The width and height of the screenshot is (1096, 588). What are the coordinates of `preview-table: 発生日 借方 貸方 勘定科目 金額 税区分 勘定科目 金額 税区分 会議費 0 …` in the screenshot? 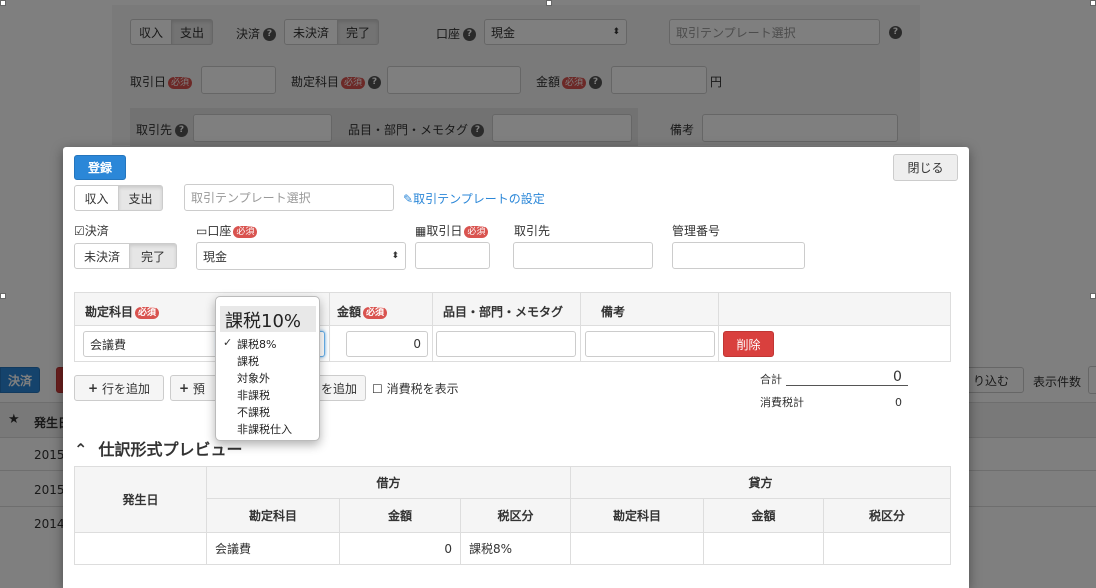 It's located at (512, 515).